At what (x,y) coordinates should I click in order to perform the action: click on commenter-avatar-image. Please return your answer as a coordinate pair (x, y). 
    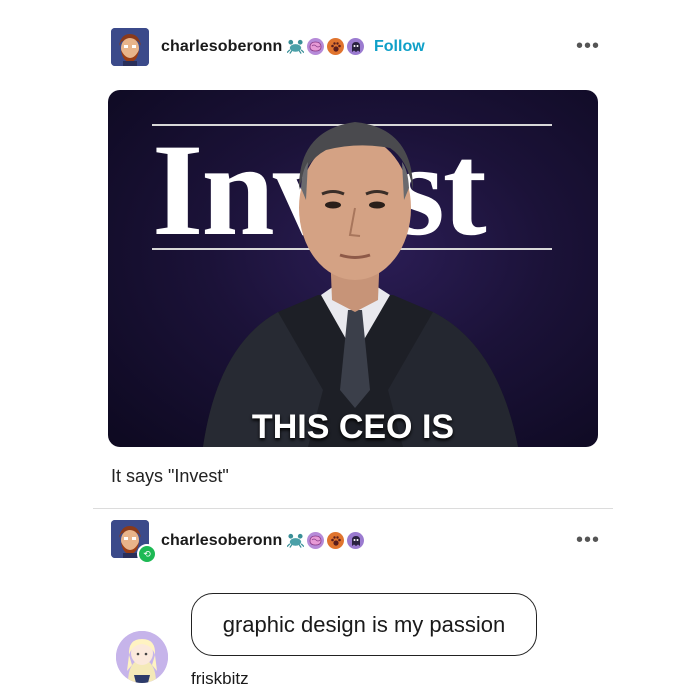
    Looking at the image, I should click on (142, 657).